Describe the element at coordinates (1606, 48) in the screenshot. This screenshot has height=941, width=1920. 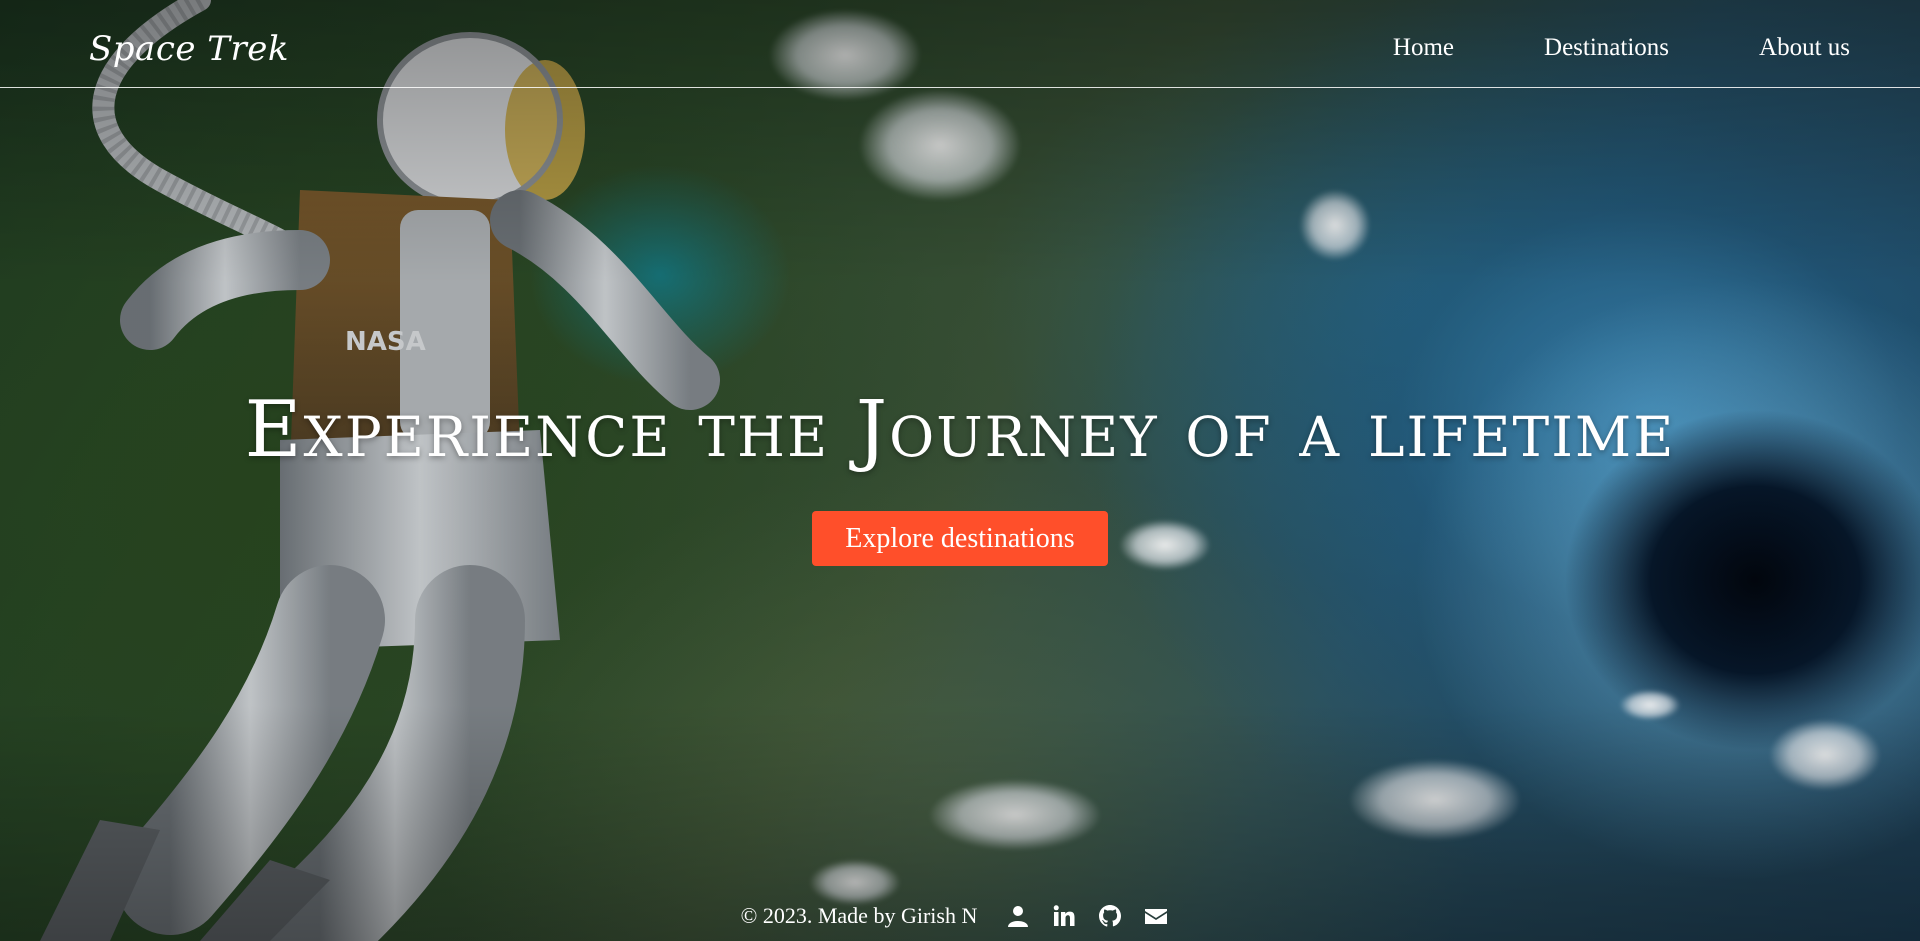
I see `nav-destinations-link: Destinations` at that location.